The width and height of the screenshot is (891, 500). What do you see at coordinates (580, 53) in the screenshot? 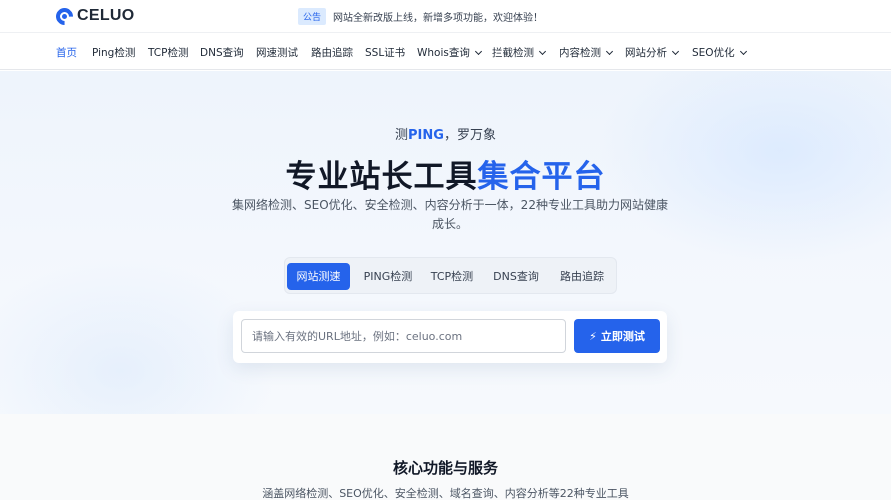
I see `nav-item-label: 内容检测` at bounding box center [580, 53].